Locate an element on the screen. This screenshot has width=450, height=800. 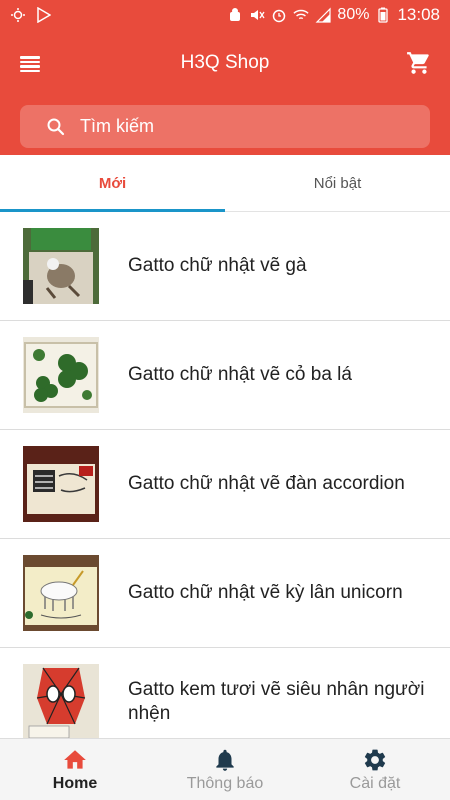
nav-notifications: Thông báo is located at coordinates (225, 769).